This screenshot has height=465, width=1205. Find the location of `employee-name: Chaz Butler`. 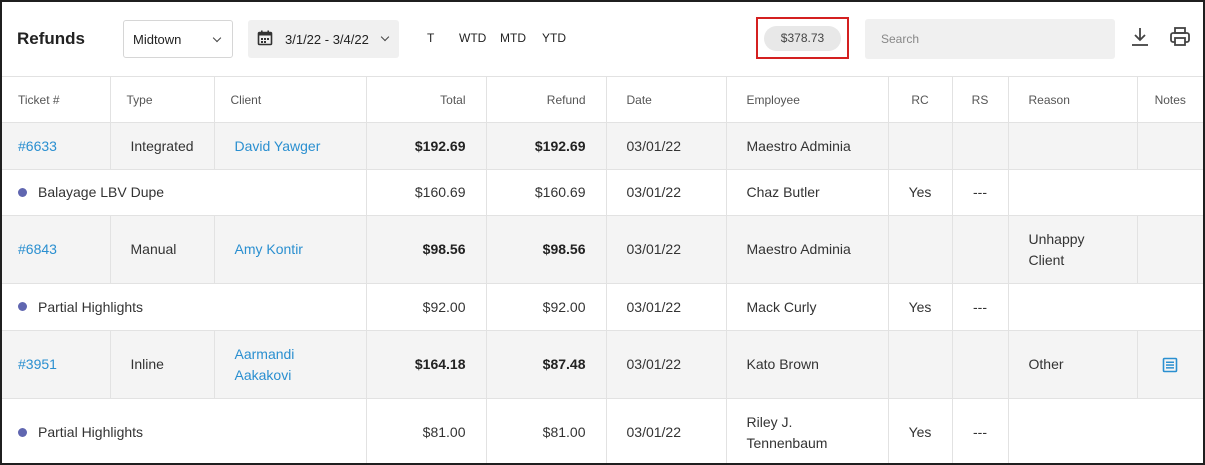

employee-name: Chaz Butler is located at coordinates (807, 192).